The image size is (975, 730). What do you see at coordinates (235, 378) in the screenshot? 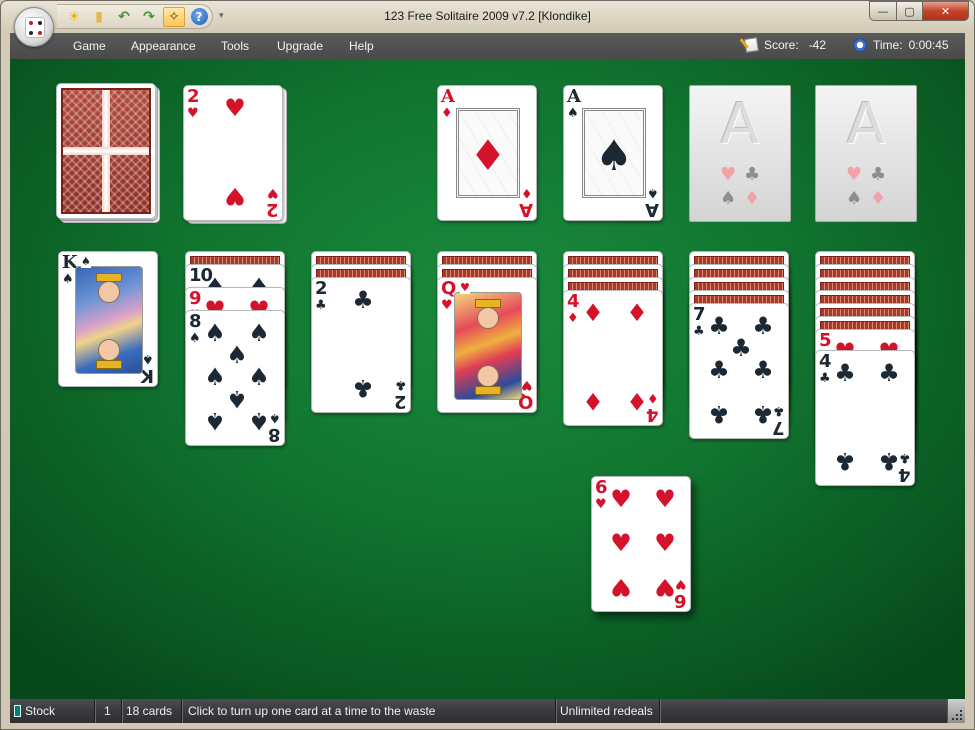
I see `tableau-card: 8 ♠ 8 ♠ ♠ ♠ ♠ ♠ ♠ ♠ ♠ ♠` at bounding box center [235, 378].